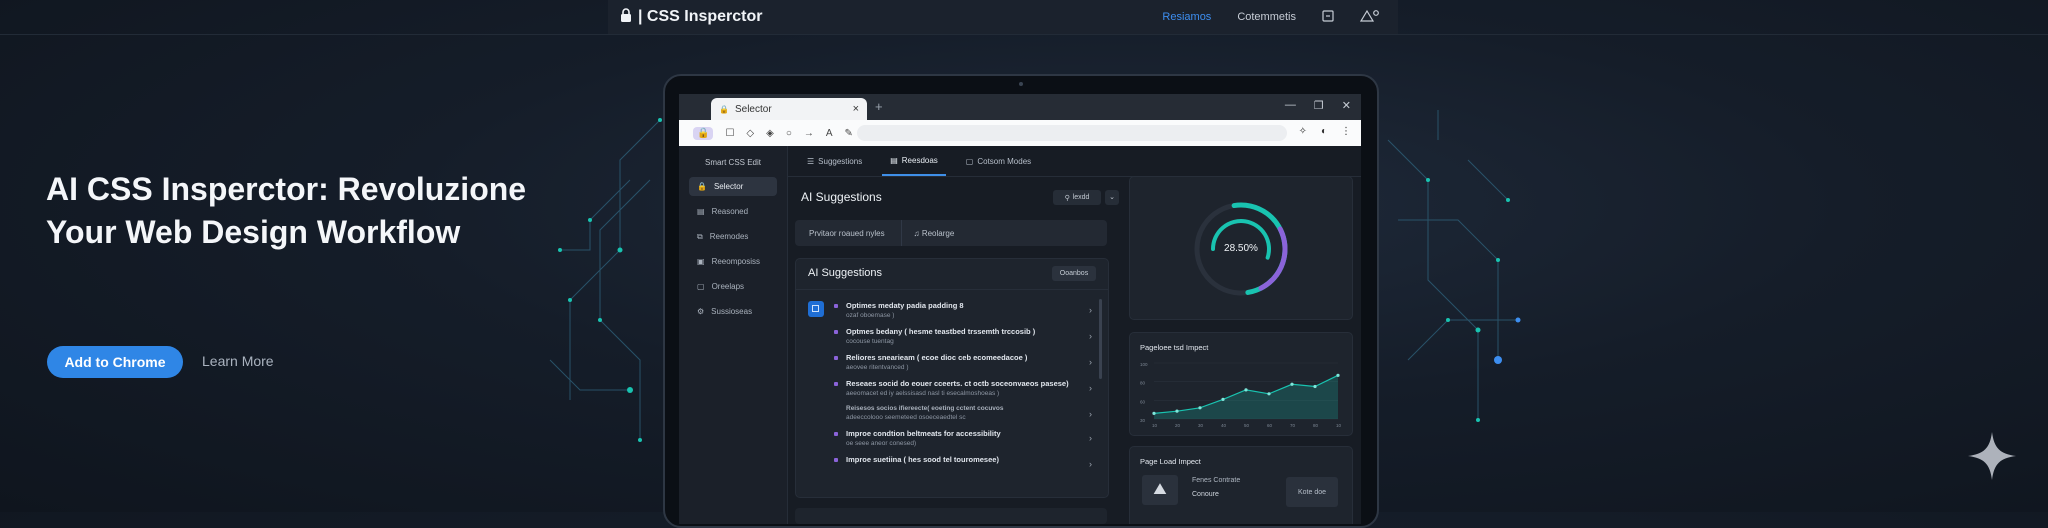  What do you see at coordinates (701, 311) in the screenshot?
I see `settings-icon: ⚙` at bounding box center [701, 311].